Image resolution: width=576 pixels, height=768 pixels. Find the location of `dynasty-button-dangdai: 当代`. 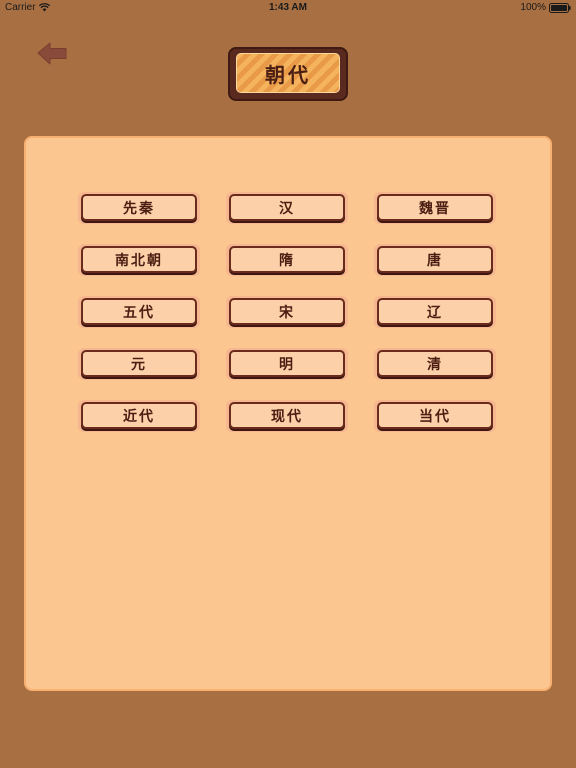

dynasty-button-dangdai: 当代 is located at coordinates (435, 416).